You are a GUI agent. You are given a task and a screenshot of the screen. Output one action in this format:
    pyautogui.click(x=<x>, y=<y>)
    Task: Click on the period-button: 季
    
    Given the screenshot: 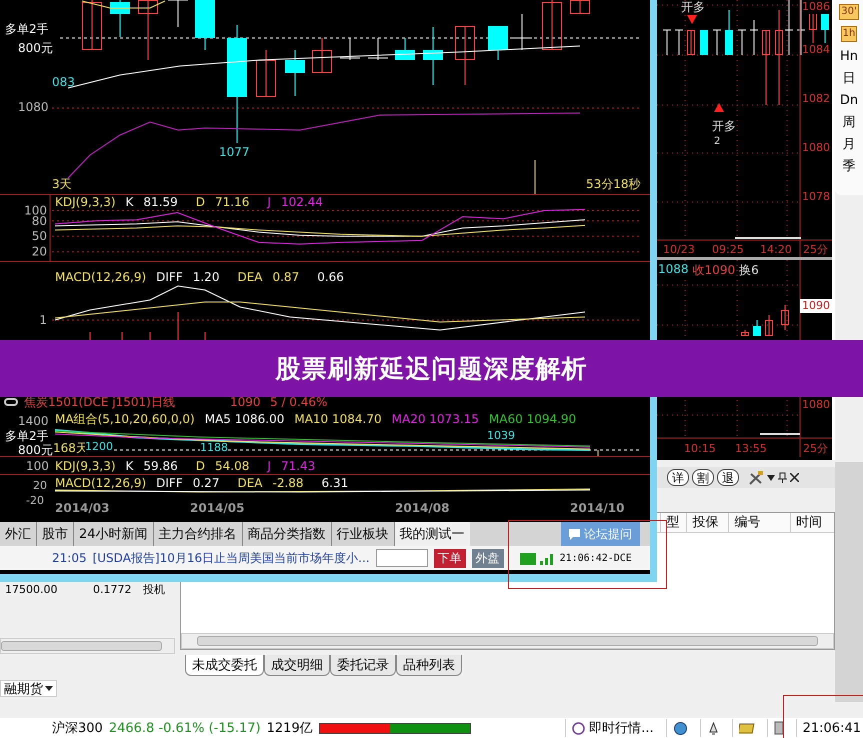 What is the action you would take?
    pyautogui.click(x=849, y=166)
    